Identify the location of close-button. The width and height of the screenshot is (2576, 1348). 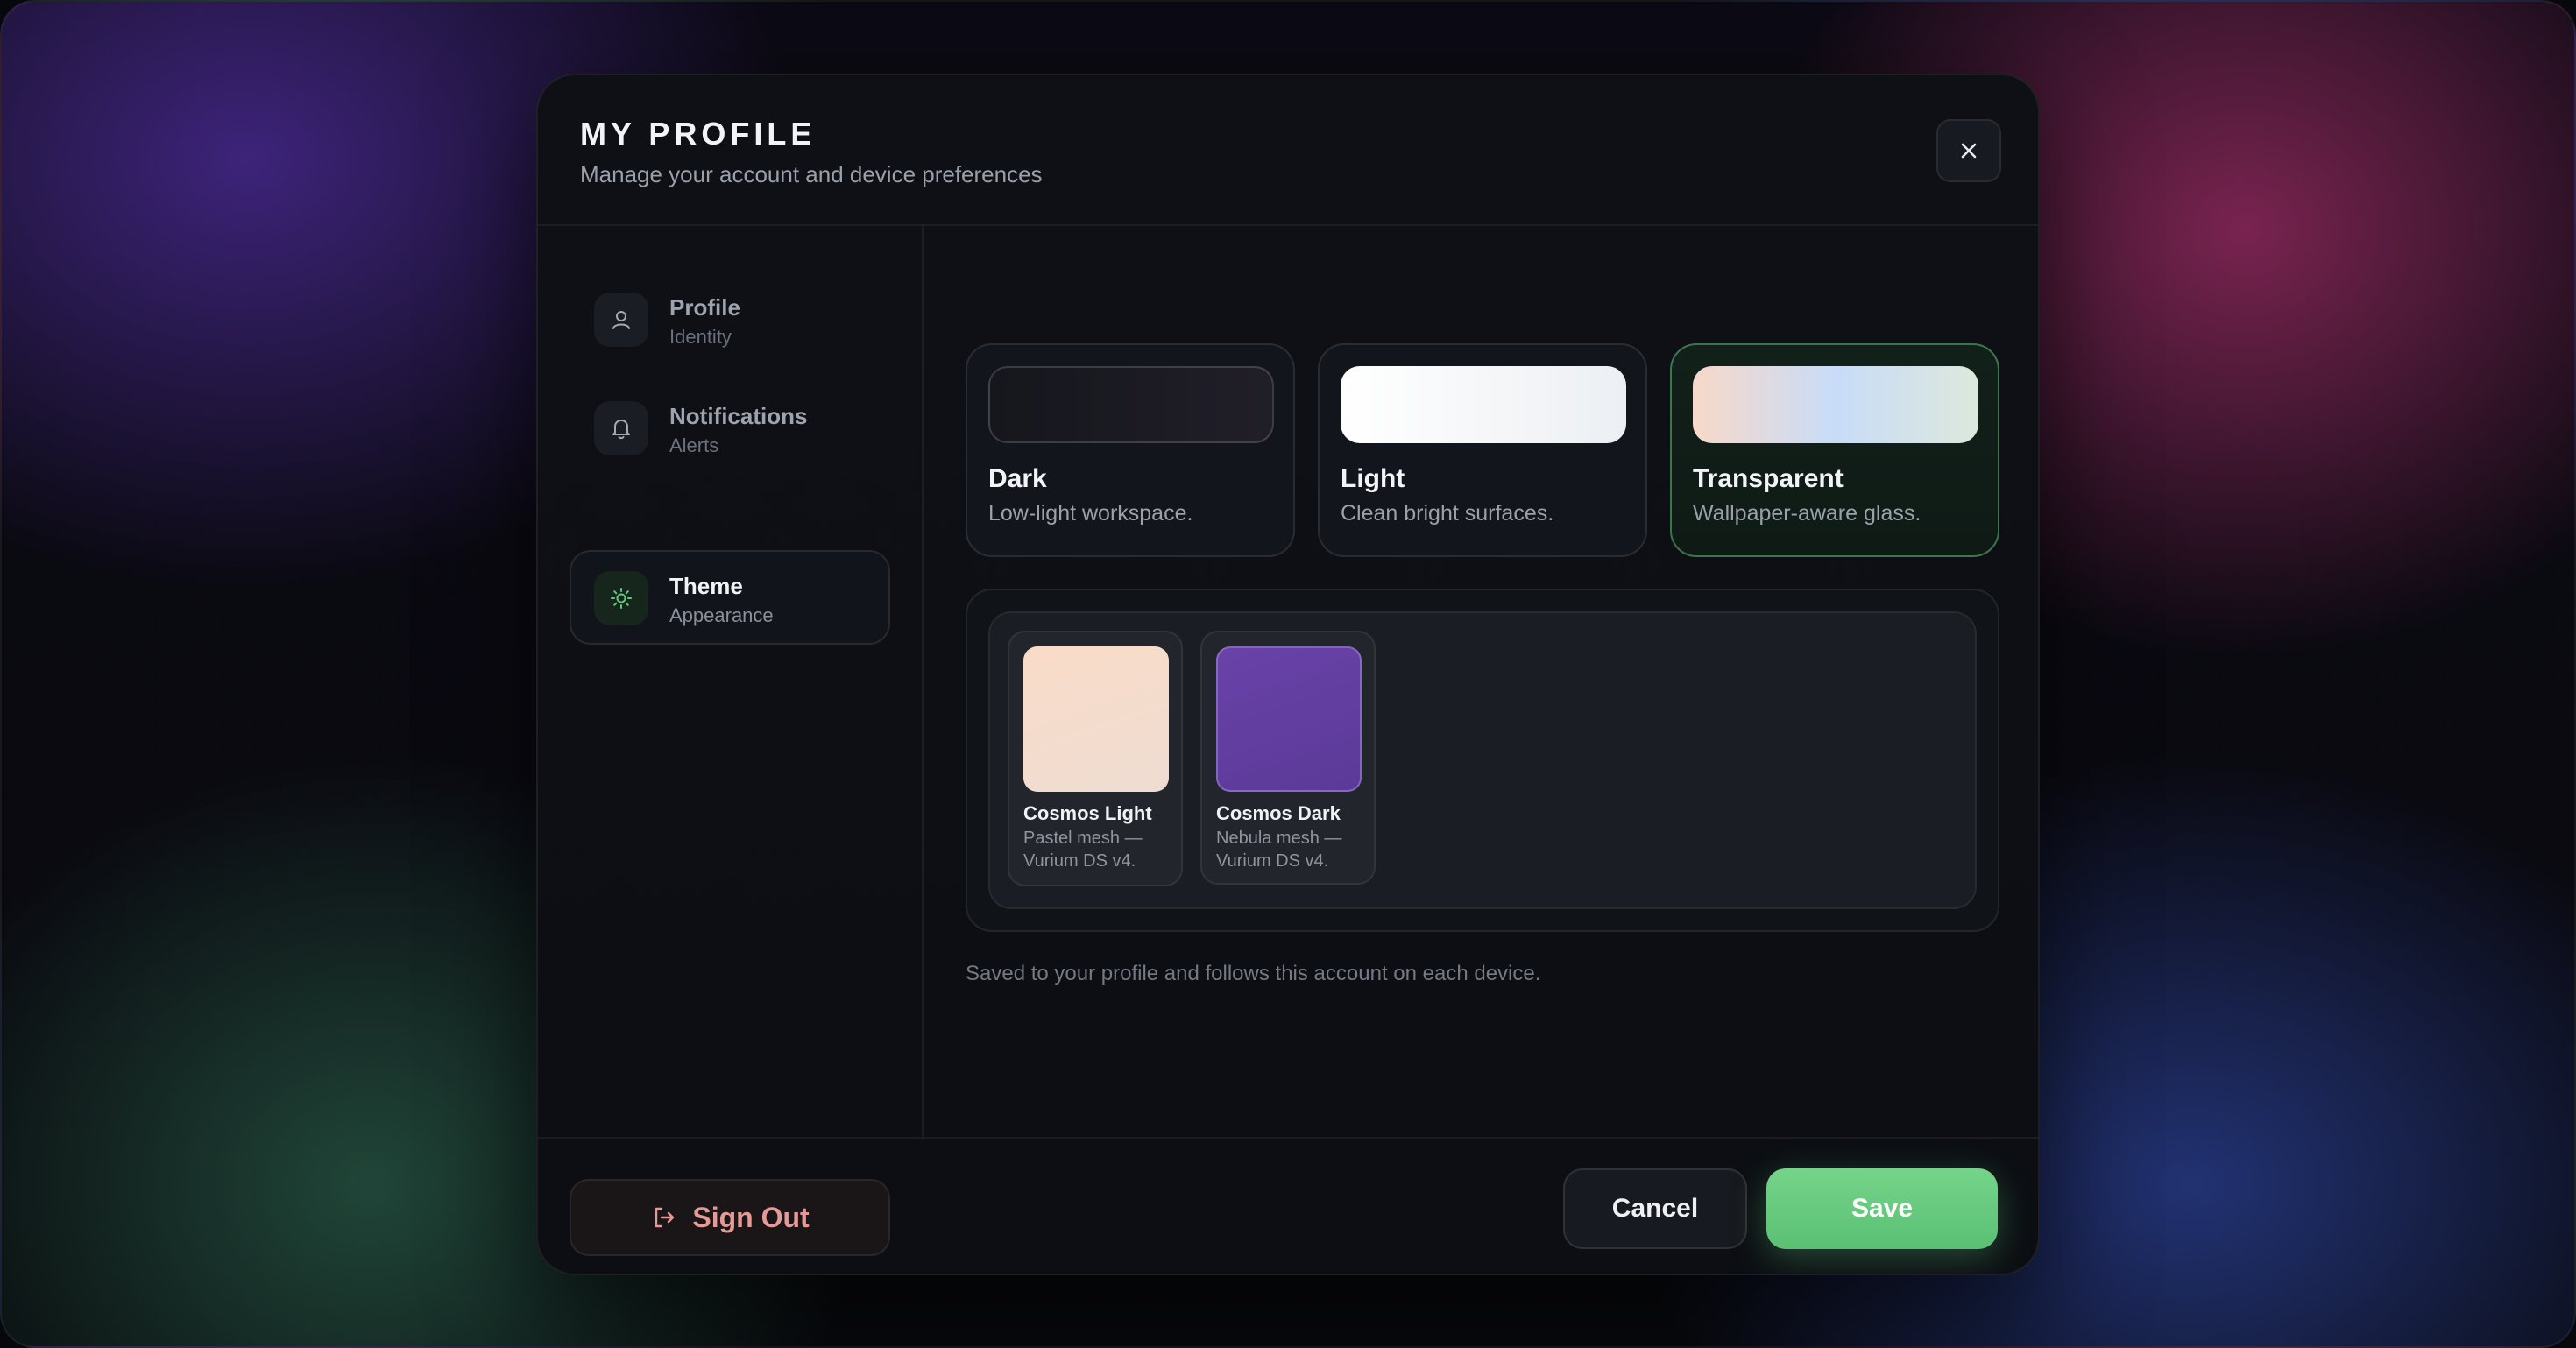
(1968, 150).